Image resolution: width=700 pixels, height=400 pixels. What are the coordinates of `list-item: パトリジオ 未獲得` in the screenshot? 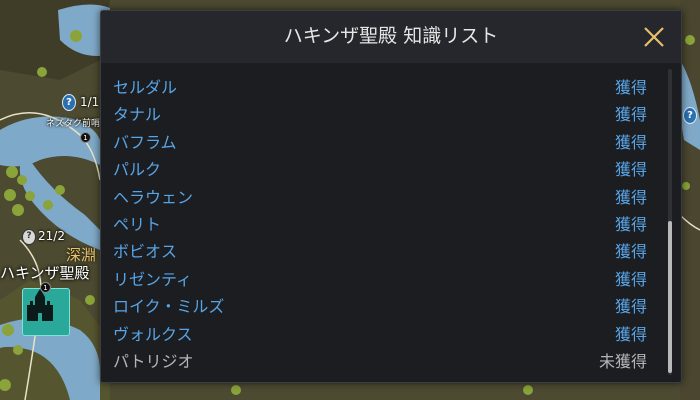 It's located at (381, 361).